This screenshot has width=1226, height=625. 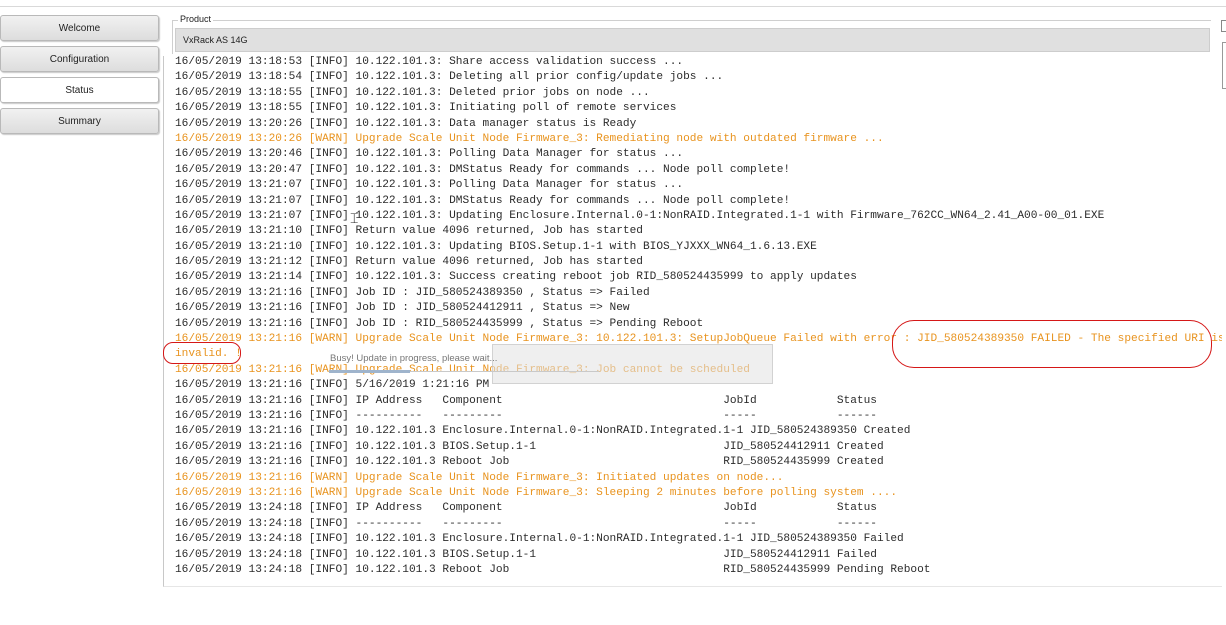 What do you see at coordinates (1223, 26) in the screenshot?
I see `edge-checkbox` at bounding box center [1223, 26].